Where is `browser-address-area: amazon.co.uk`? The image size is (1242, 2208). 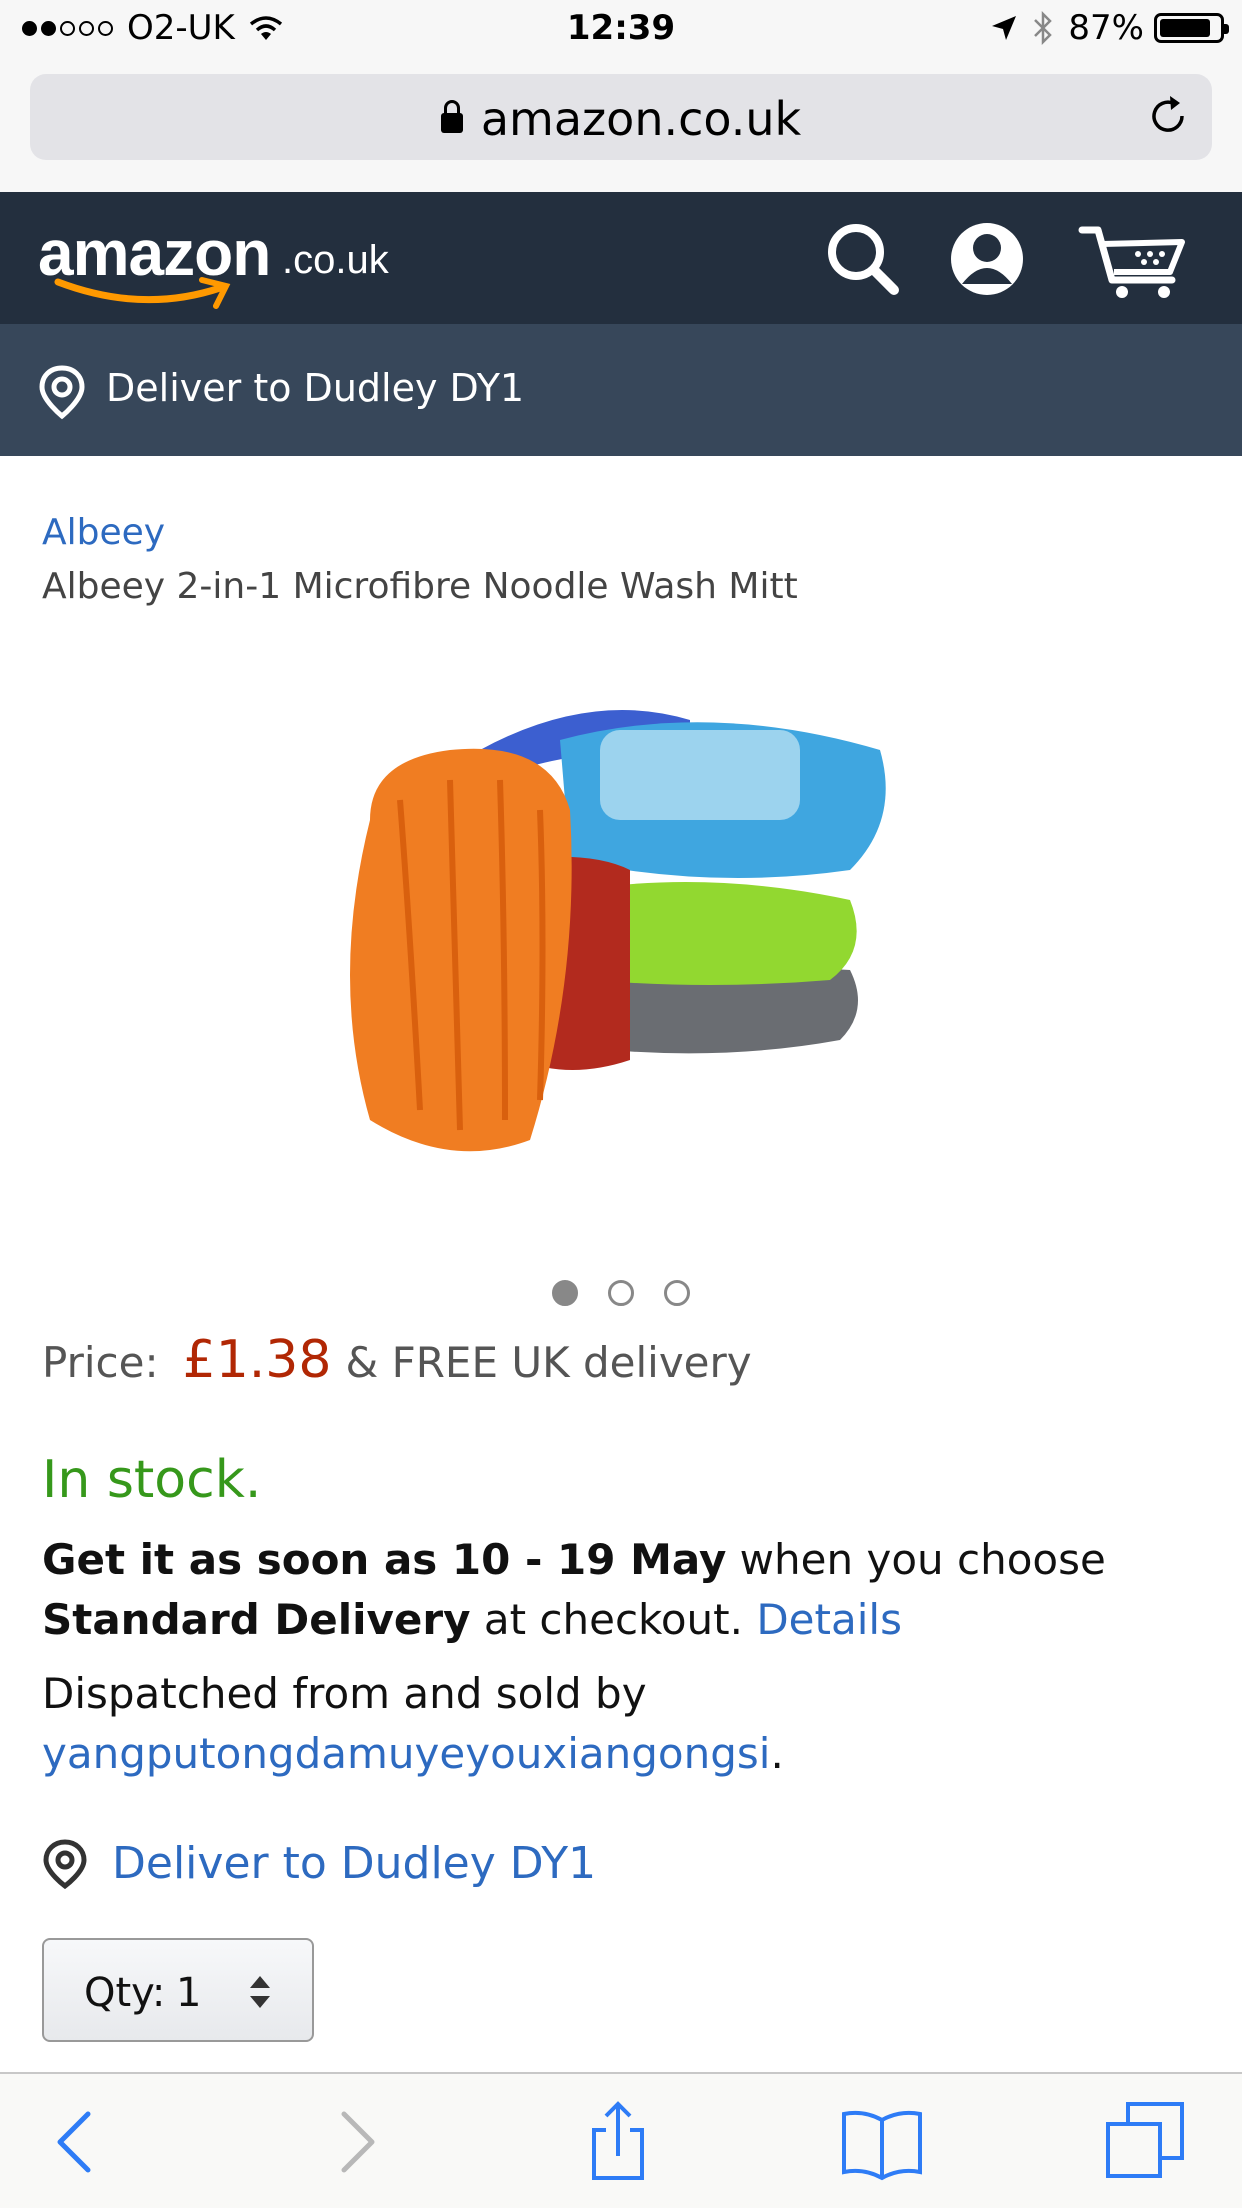 browser-address-area: amazon.co.uk is located at coordinates (621, 126).